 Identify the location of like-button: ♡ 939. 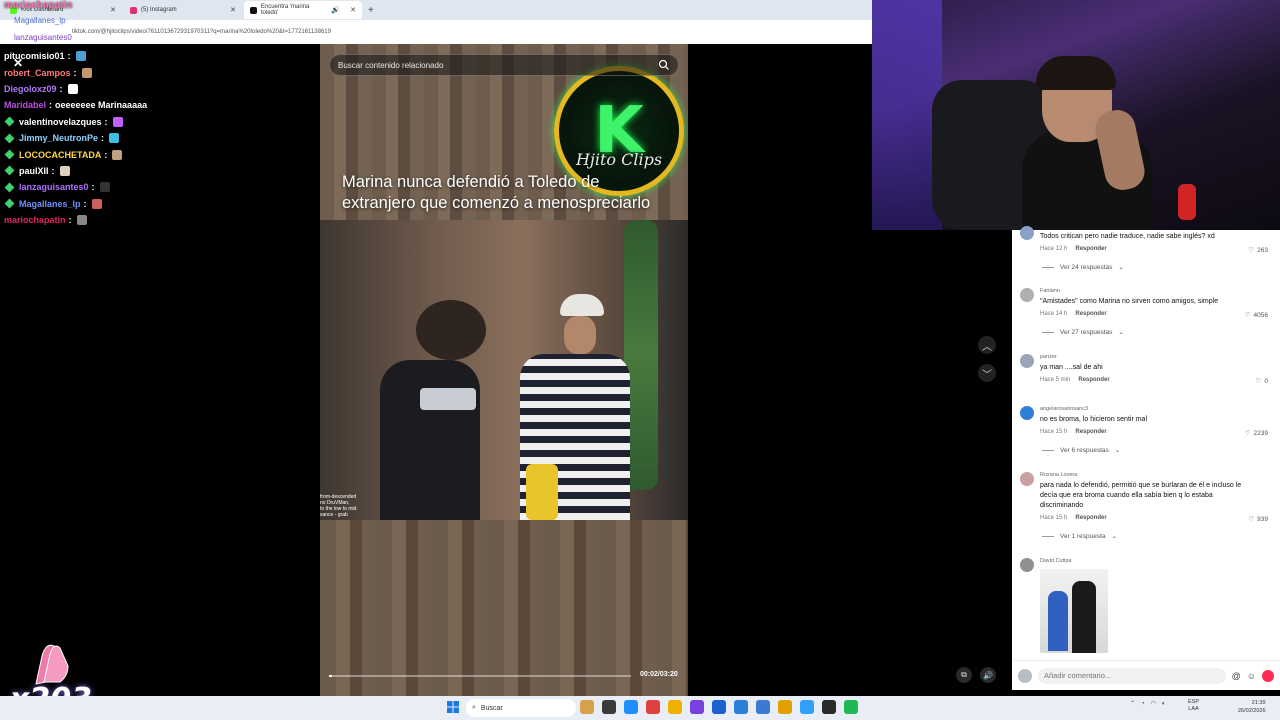
(1258, 519).